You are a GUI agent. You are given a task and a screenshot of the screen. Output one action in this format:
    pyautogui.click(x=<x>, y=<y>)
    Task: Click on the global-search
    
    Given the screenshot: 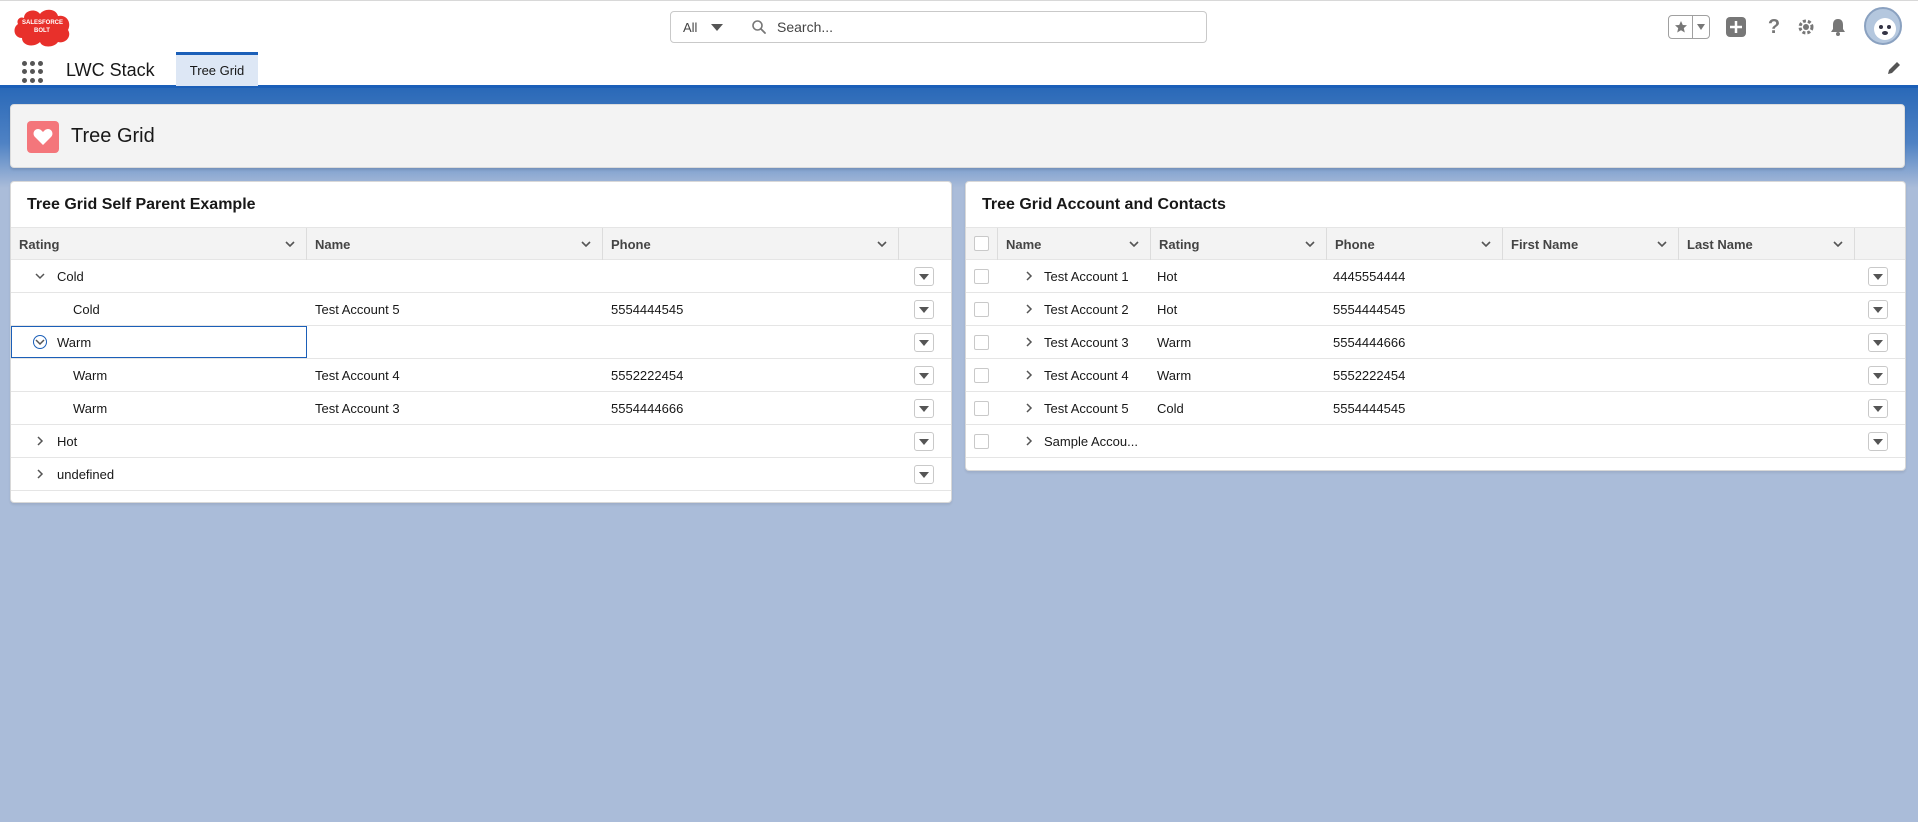 What is the action you would take?
    pyautogui.click(x=970, y=27)
    